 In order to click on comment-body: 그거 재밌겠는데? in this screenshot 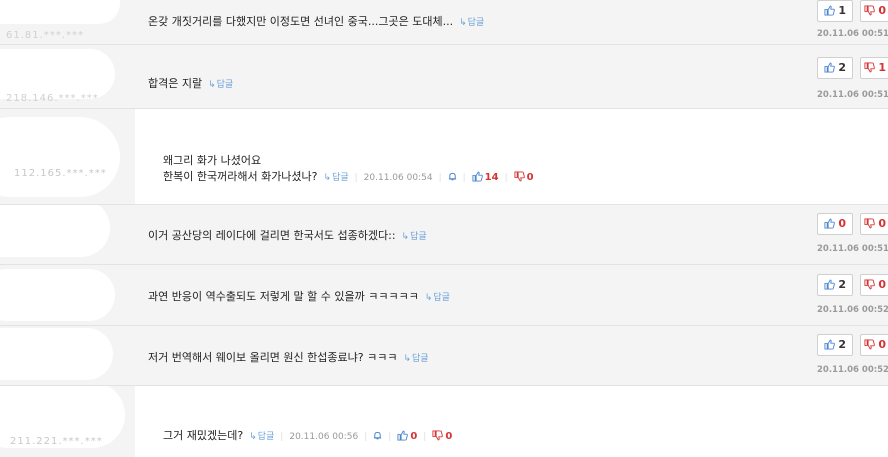, I will do `click(203, 435)`.